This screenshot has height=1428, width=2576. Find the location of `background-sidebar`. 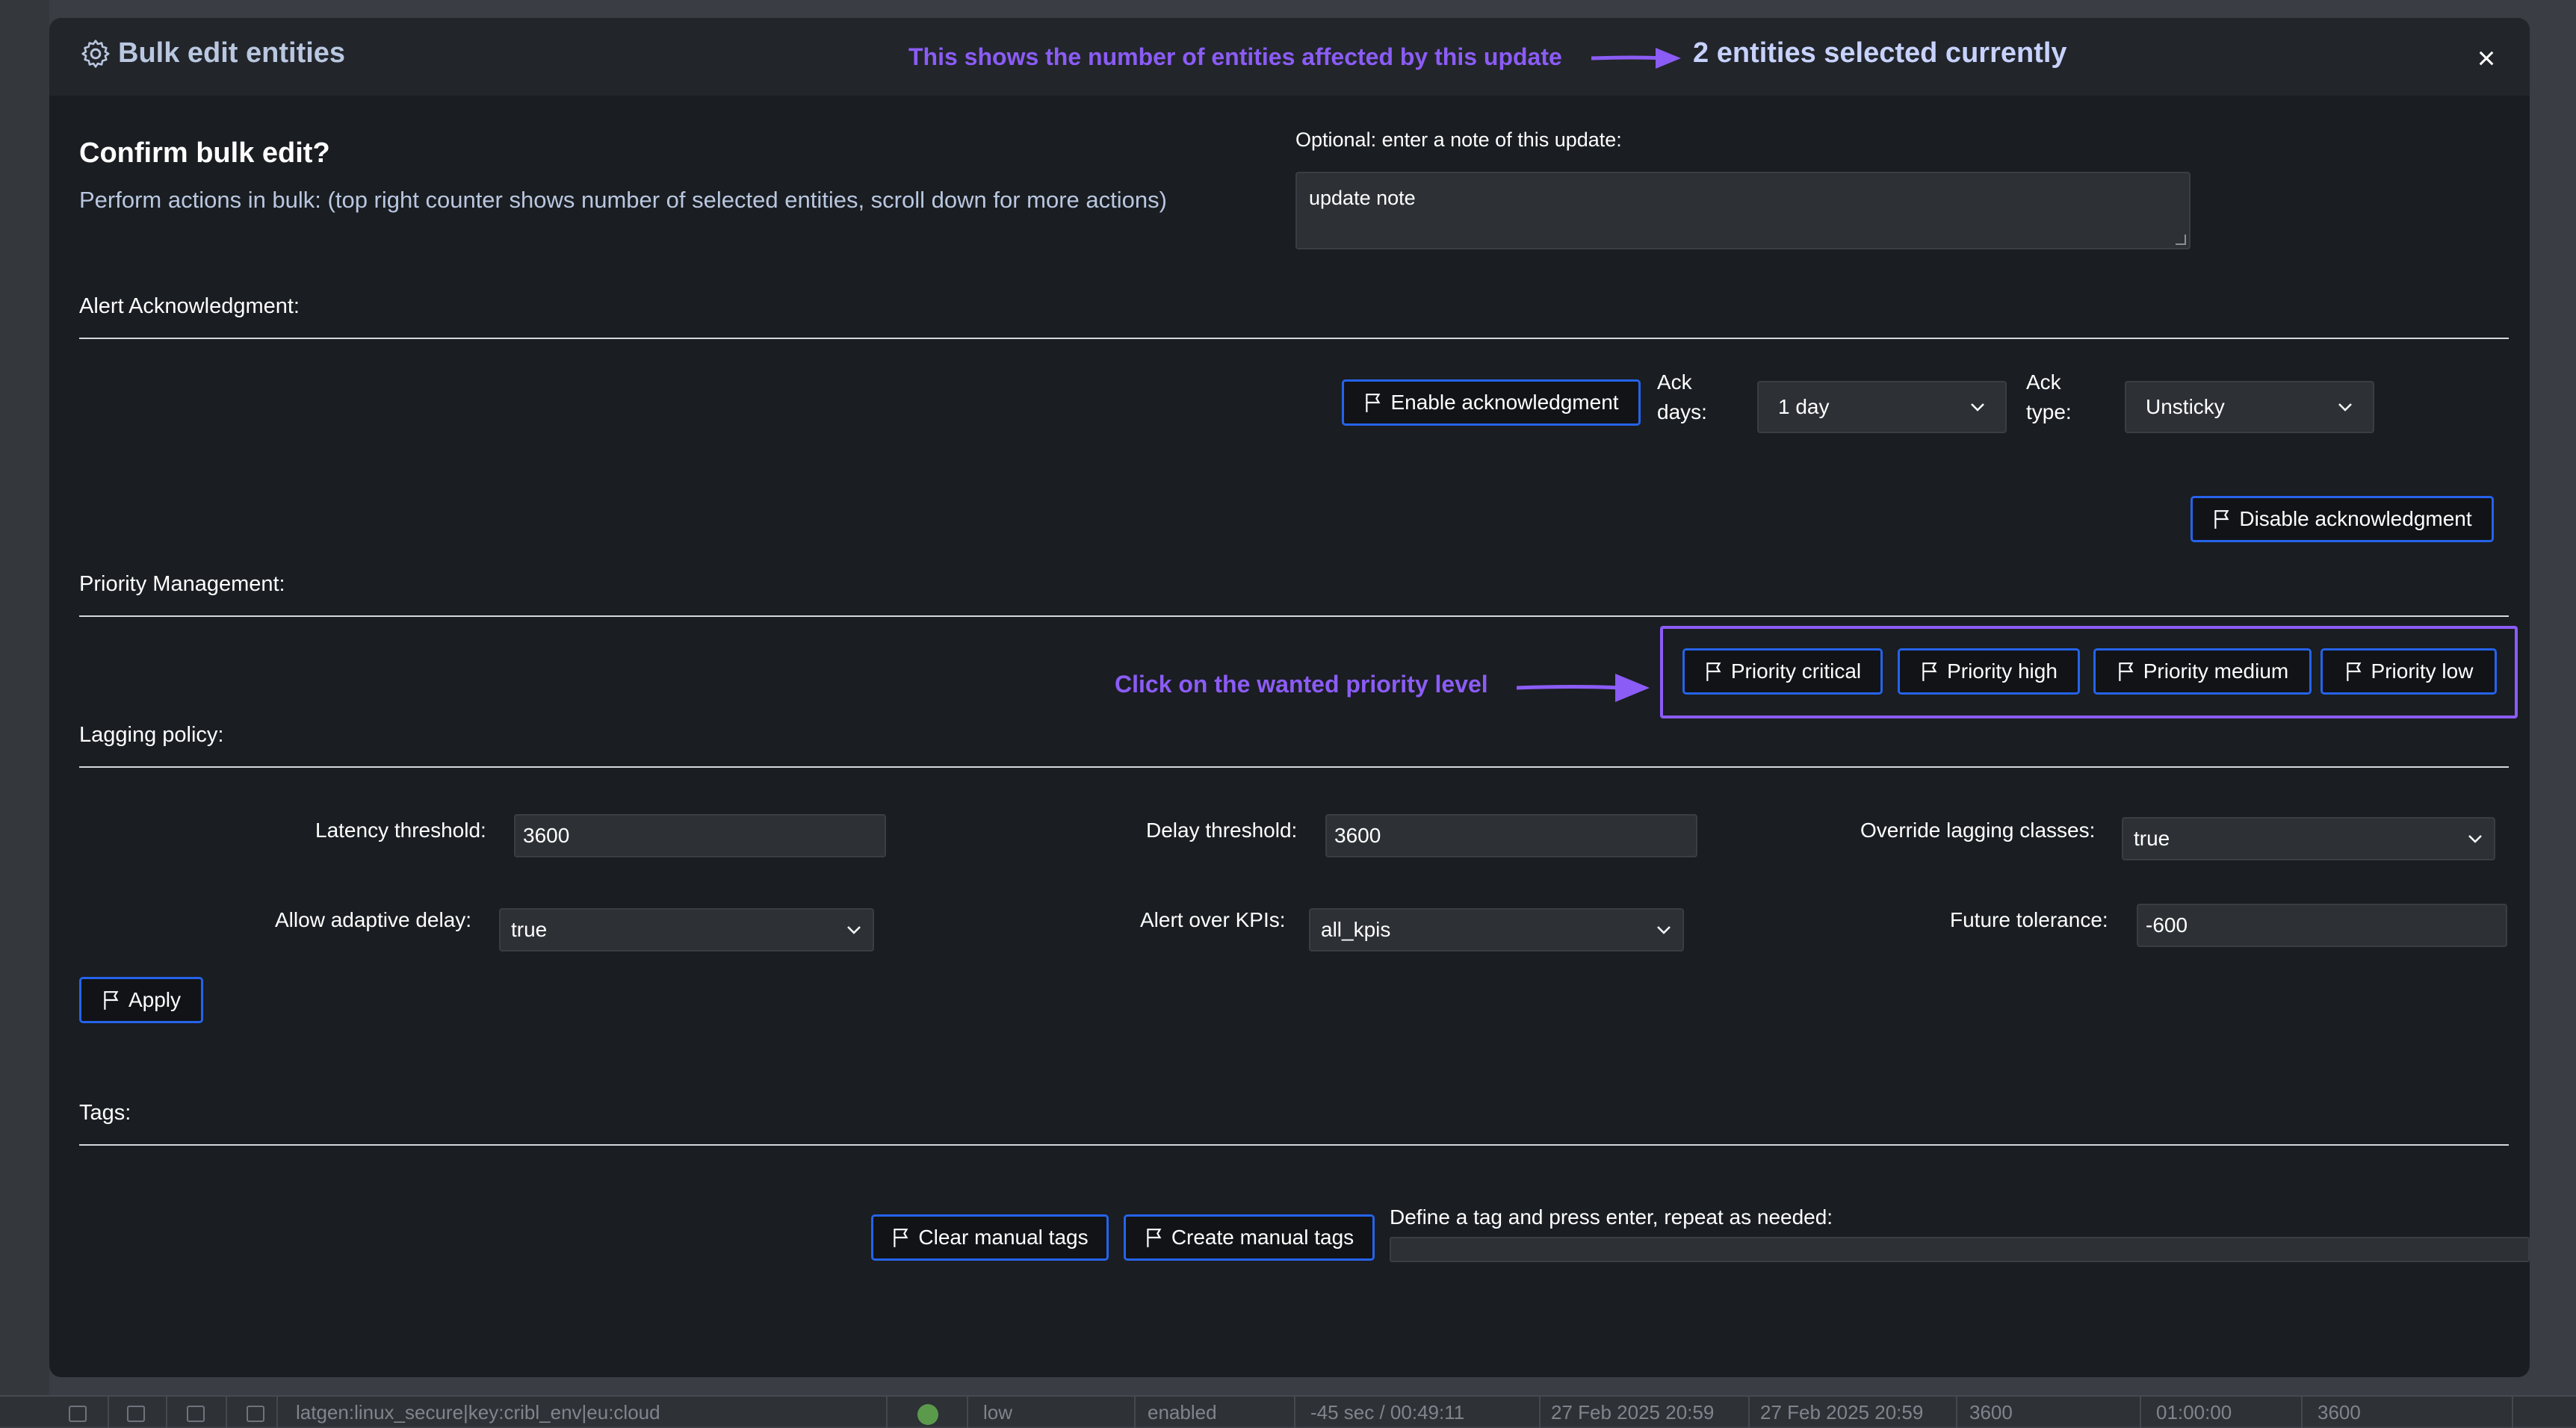

background-sidebar is located at coordinates (24, 713).